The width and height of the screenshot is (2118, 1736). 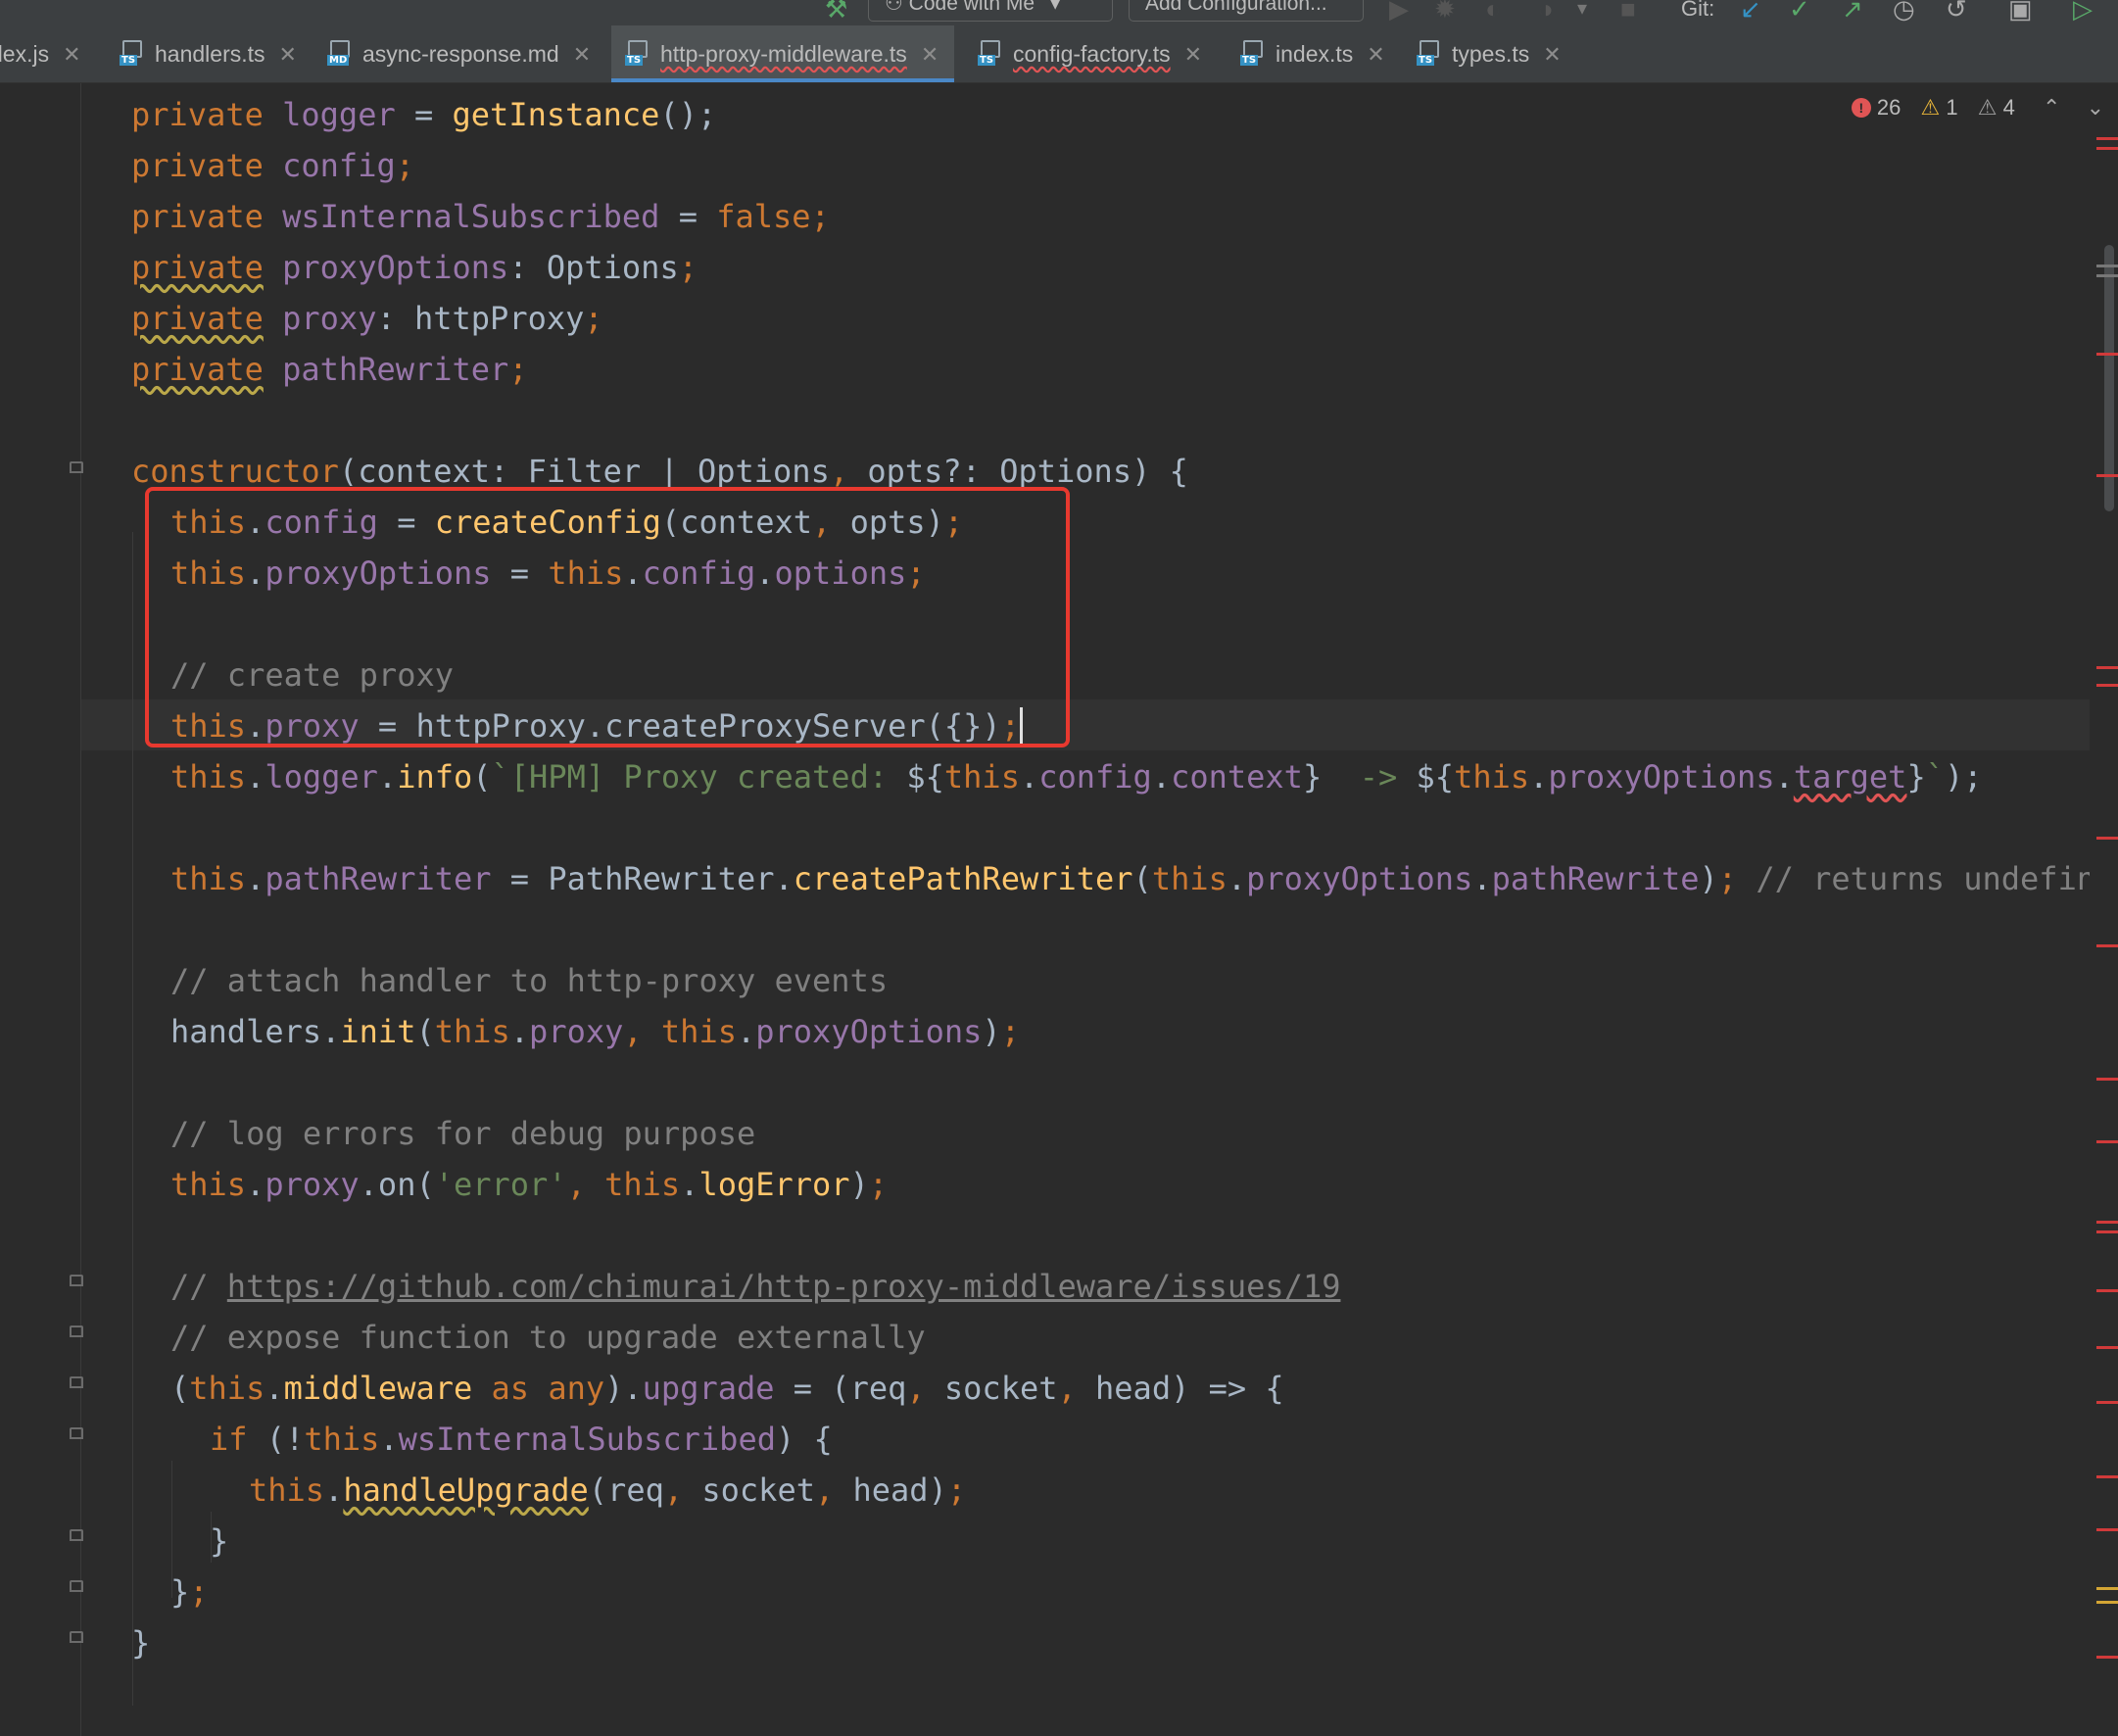 What do you see at coordinates (272, 165) in the screenshot?
I see `code-line: private config;` at bounding box center [272, 165].